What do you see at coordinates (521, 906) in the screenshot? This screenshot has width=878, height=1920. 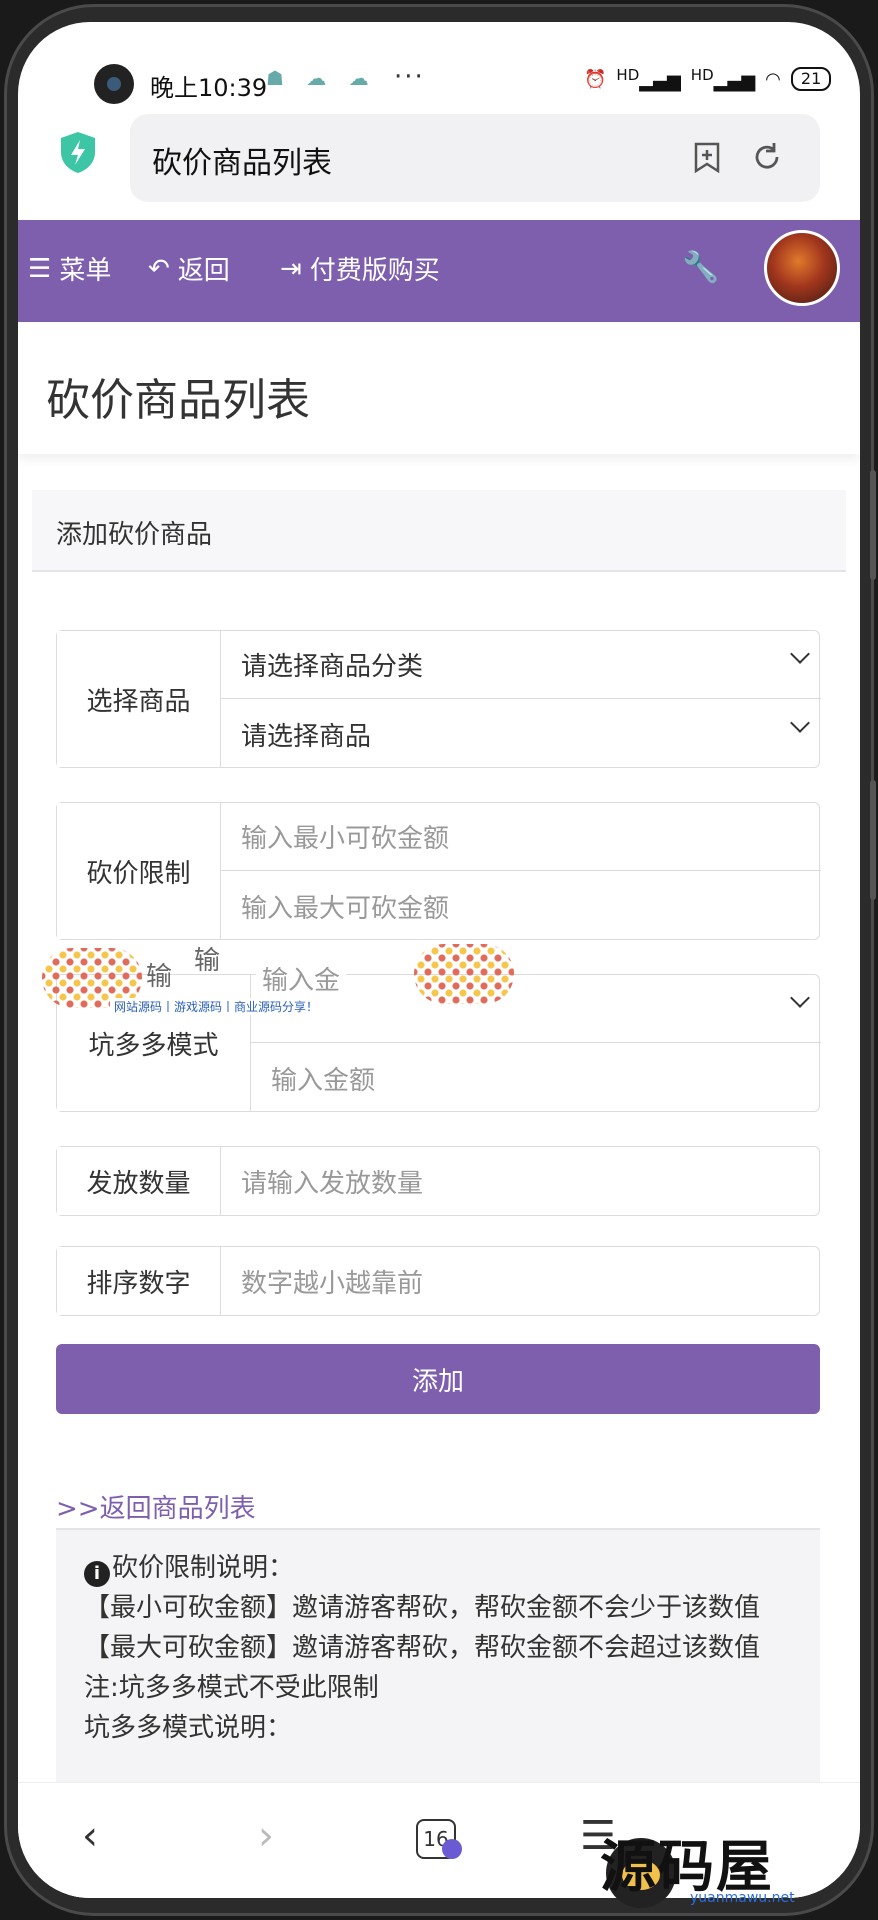 I see `max-amount-input: 输入最大可砍金额` at bounding box center [521, 906].